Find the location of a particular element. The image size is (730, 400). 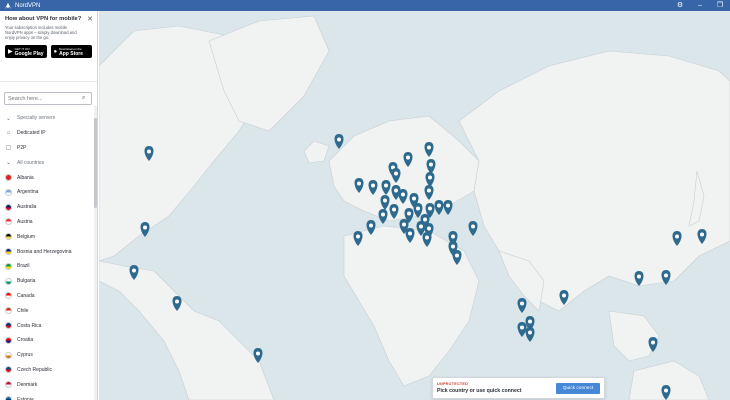

list-item-label: Argentina is located at coordinates (28, 192).